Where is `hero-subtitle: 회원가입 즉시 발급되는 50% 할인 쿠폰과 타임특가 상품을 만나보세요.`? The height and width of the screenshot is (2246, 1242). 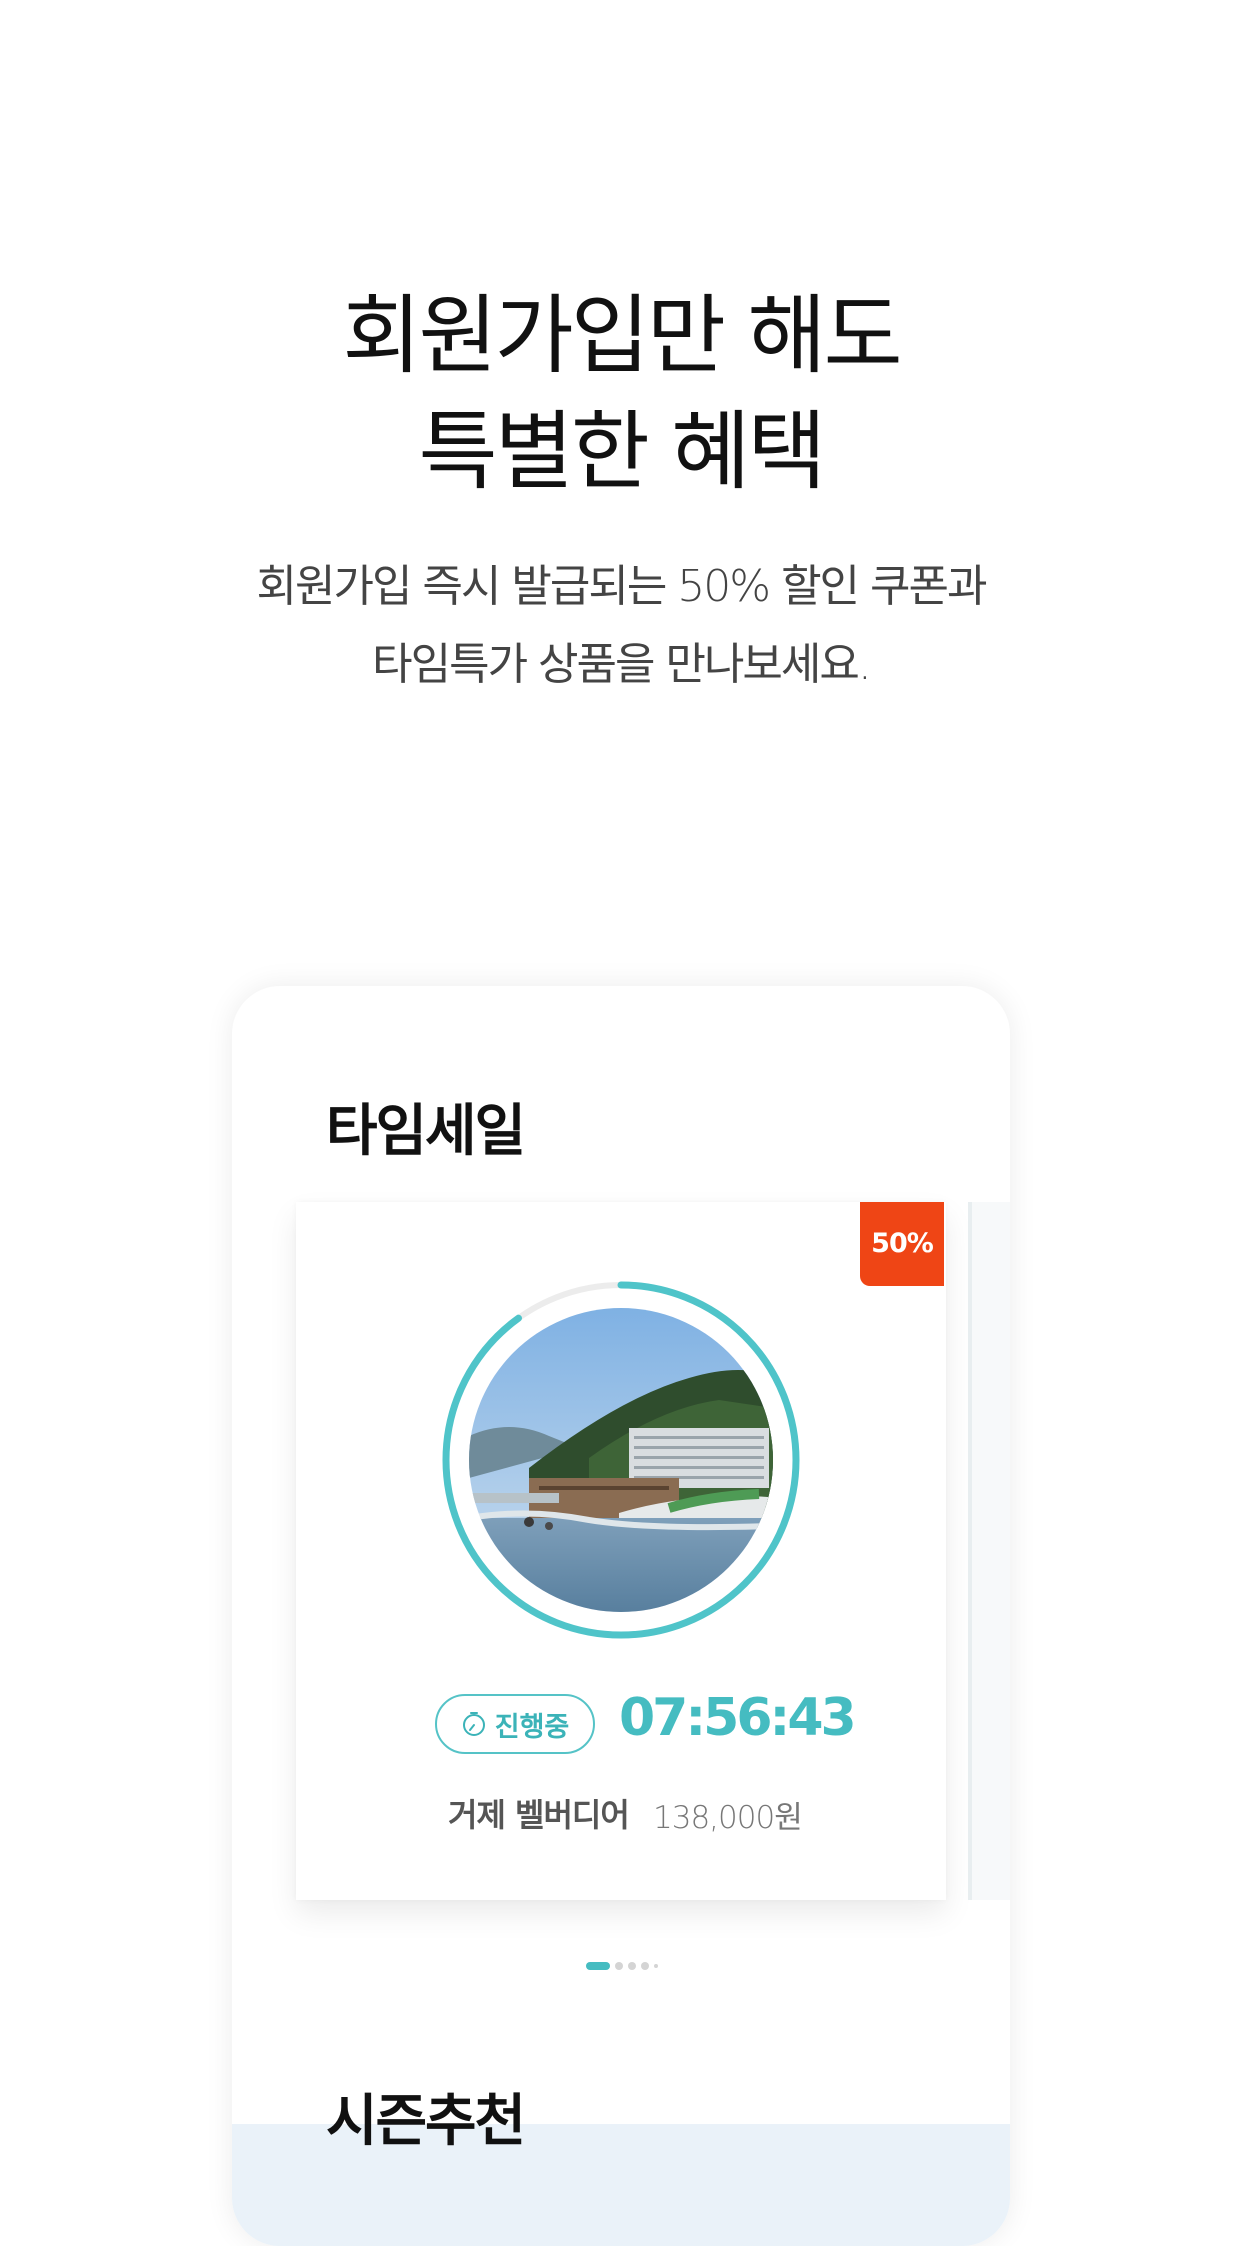 hero-subtitle: 회원가입 즉시 발급되는 50% 할인 쿠폰과 타임특가 상품을 만나보세요. is located at coordinates (621, 626).